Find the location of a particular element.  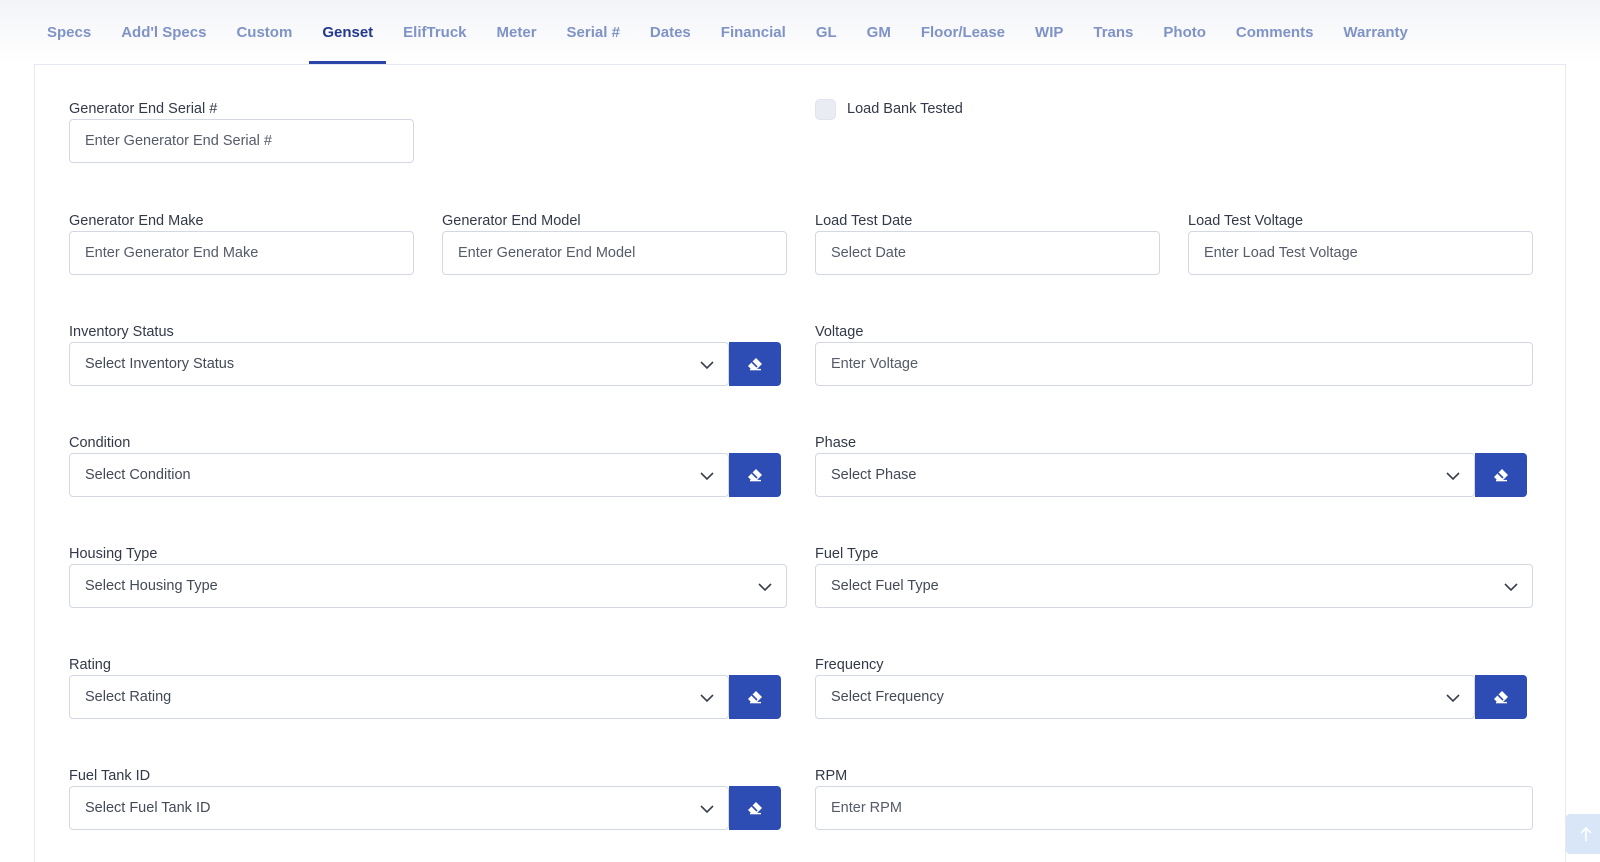

condition-value: Select Condition is located at coordinates (138, 475).